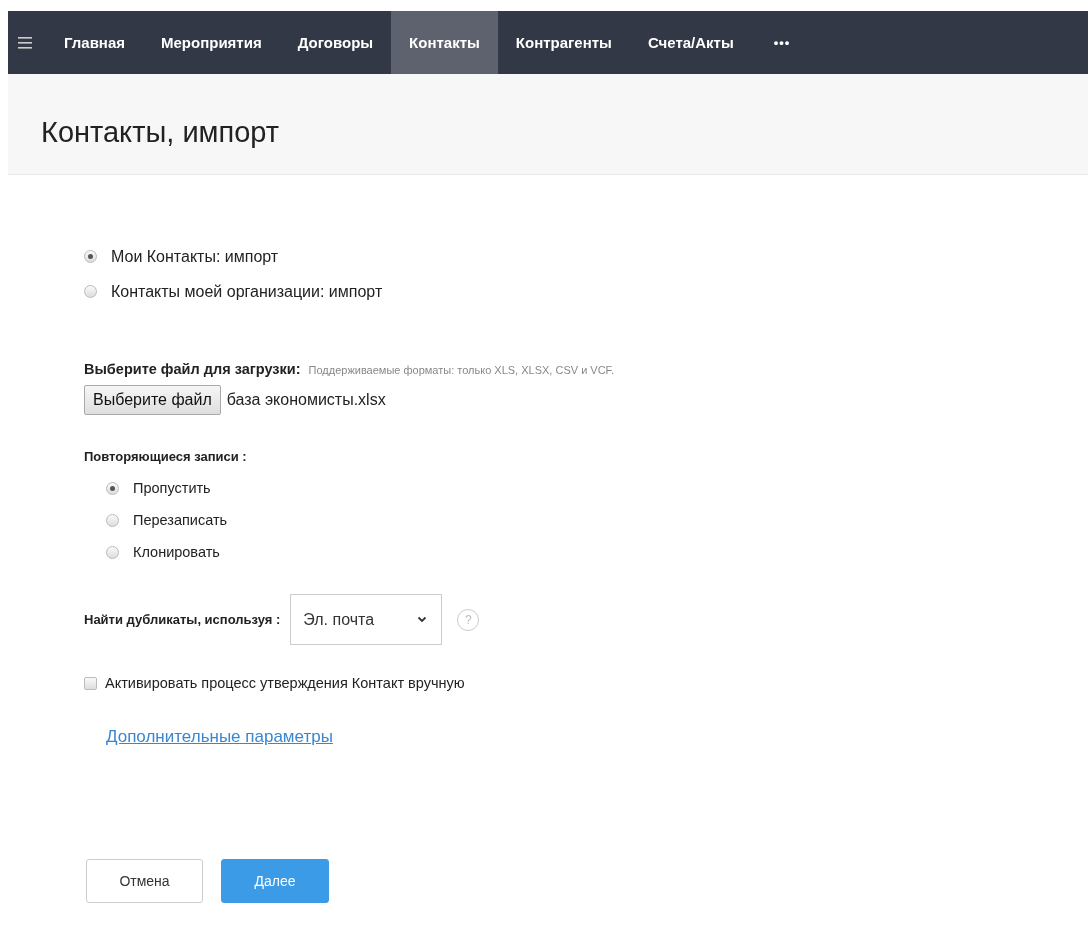  Describe the element at coordinates (782, 42) in the screenshot. I see `more-menu: •••` at that location.